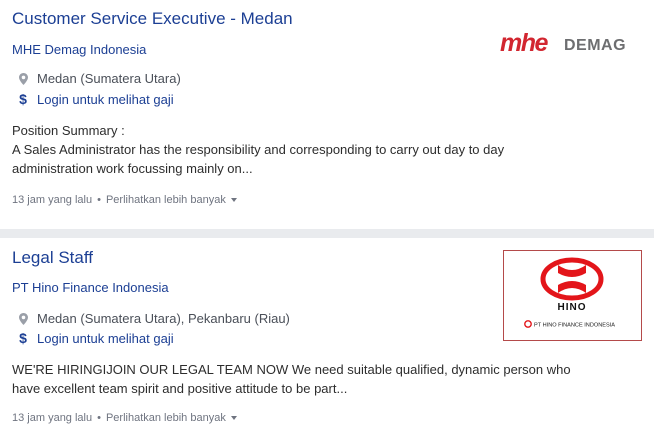 Image resolution: width=654 pixels, height=442 pixels. What do you see at coordinates (52, 258) in the screenshot?
I see `job-title: Legal Staff` at bounding box center [52, 258].